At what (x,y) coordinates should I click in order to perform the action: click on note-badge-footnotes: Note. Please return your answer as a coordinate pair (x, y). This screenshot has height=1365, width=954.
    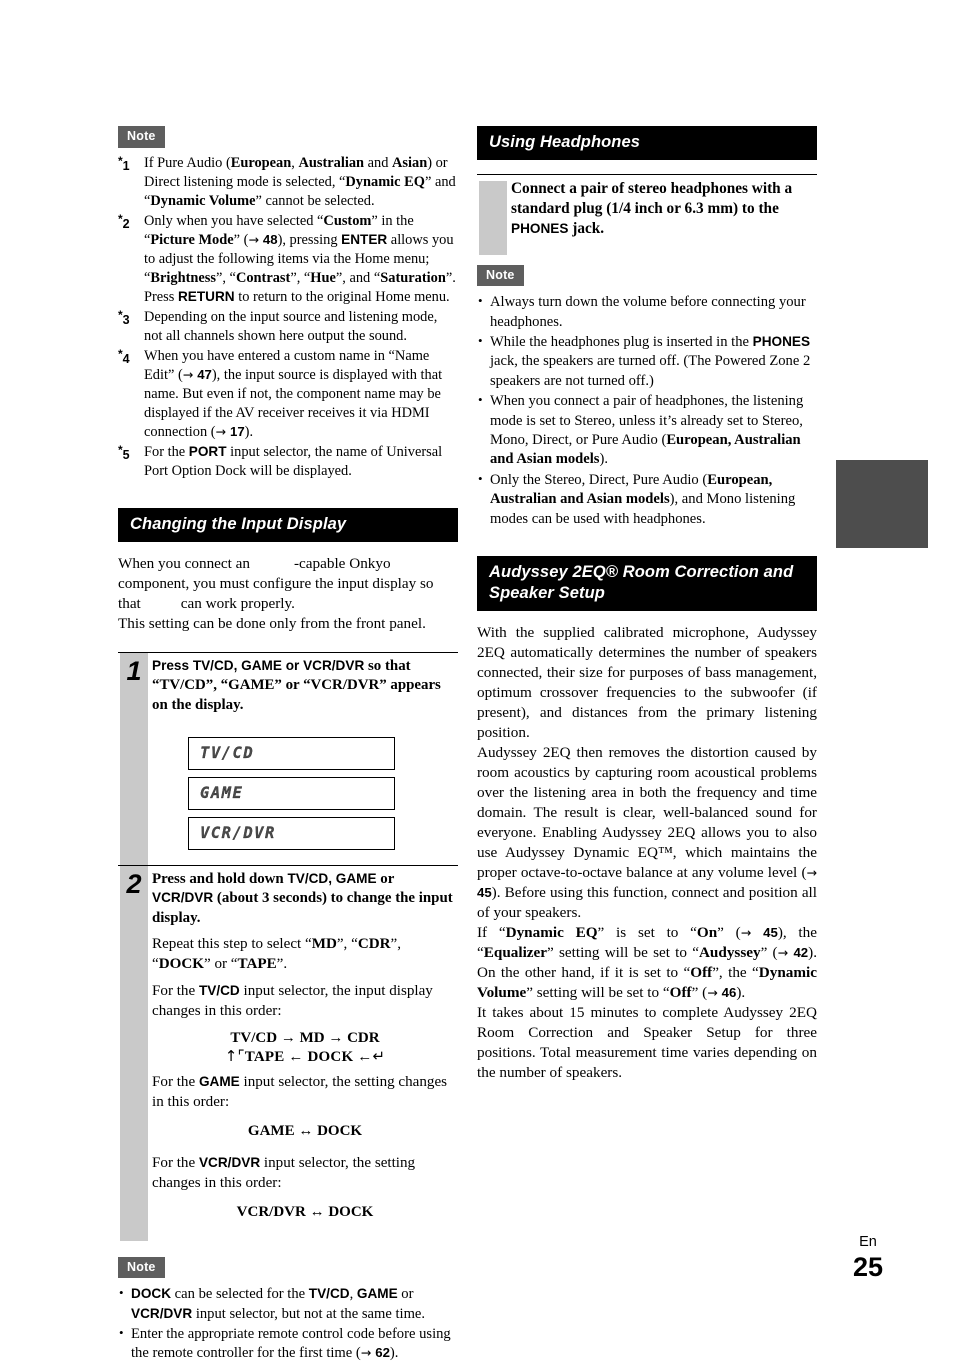
    Looking at the image, I should click on (141, 137).